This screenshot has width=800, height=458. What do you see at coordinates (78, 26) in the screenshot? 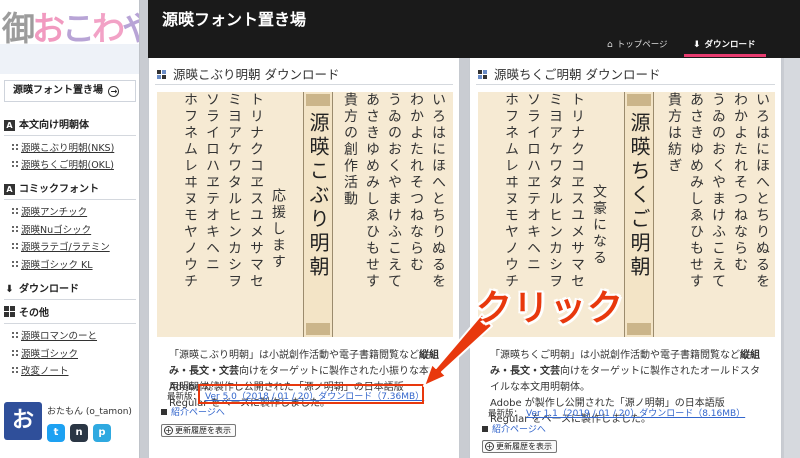
I see `logo-char: こ` at bounding box center [78, 26].